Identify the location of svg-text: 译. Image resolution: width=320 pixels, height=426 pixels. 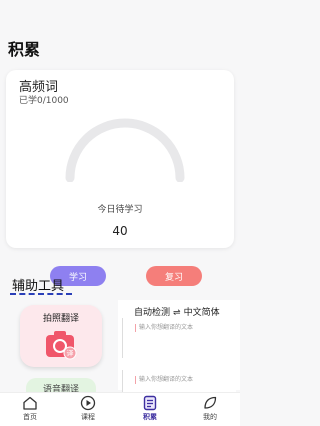
(70, 354).